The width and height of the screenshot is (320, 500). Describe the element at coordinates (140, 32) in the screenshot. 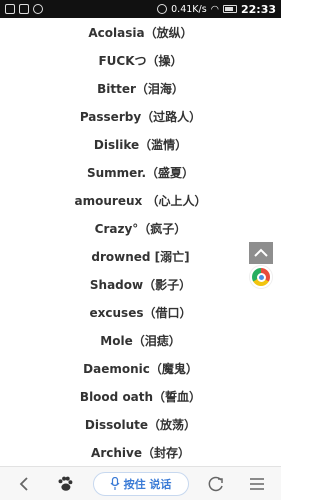

I see `list-item: Acolasia（放纵）` at that location.